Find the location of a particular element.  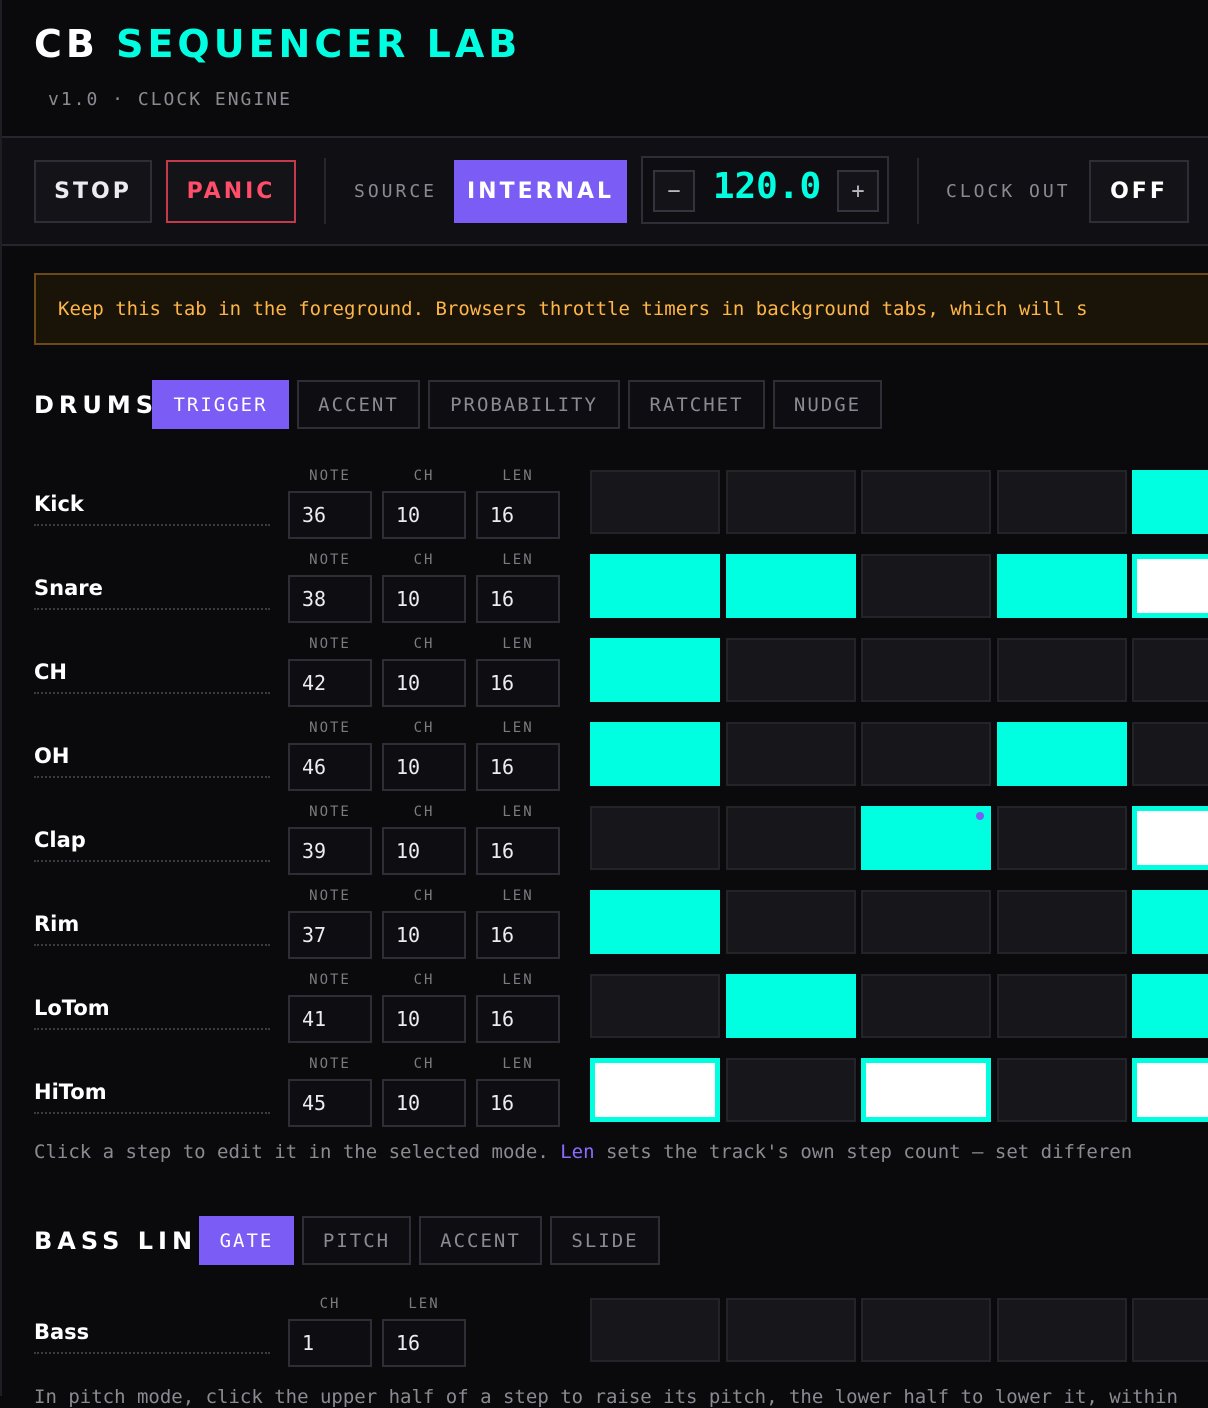

app-subtitle: v1.0 · CLOCK ENGINE is located at coordinates (170, 99).